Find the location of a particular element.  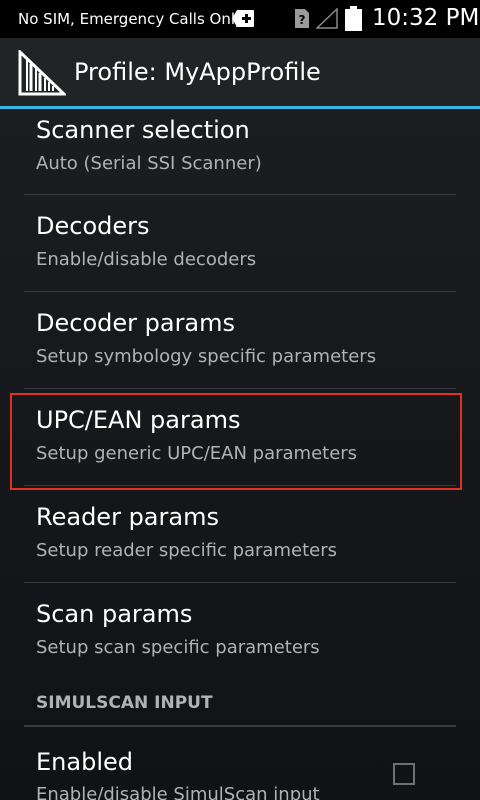

section-divider is located at coordinates (240, 726).